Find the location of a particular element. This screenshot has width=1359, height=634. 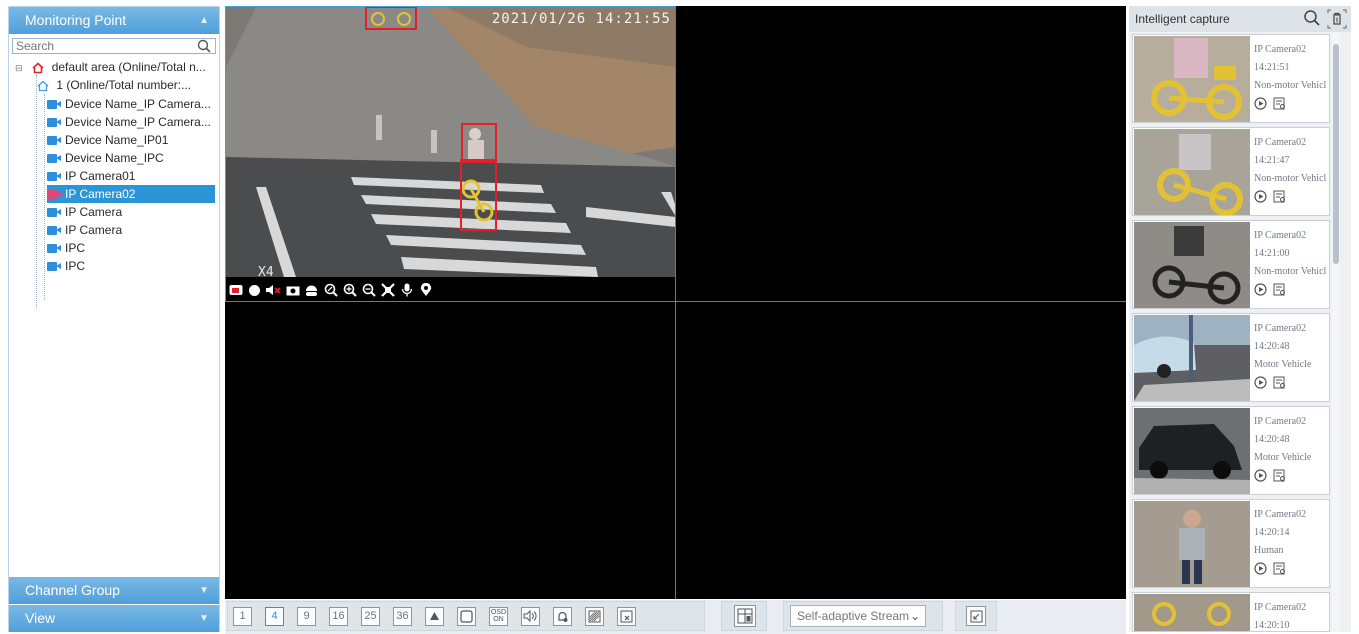

single-screen-icon is located at coordinates (466, 616).